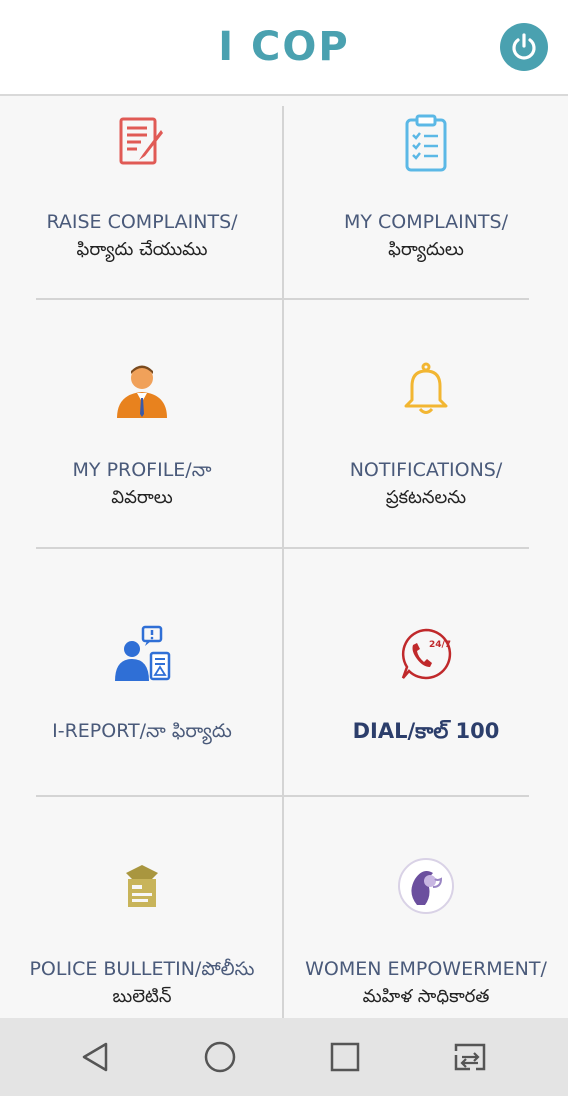  Describe the element at coordinates (142, 969) in the screenshot. I see `tile-label: POLICE BULLETIN/పోలీసు` at that location.